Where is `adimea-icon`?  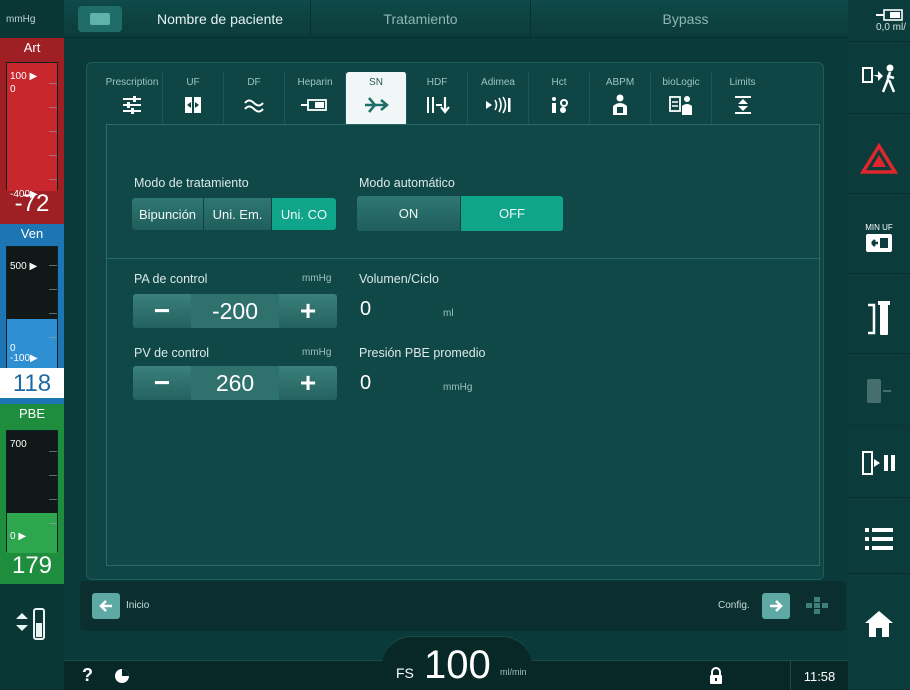 adimea-icon is located at coordinates (498, 105).